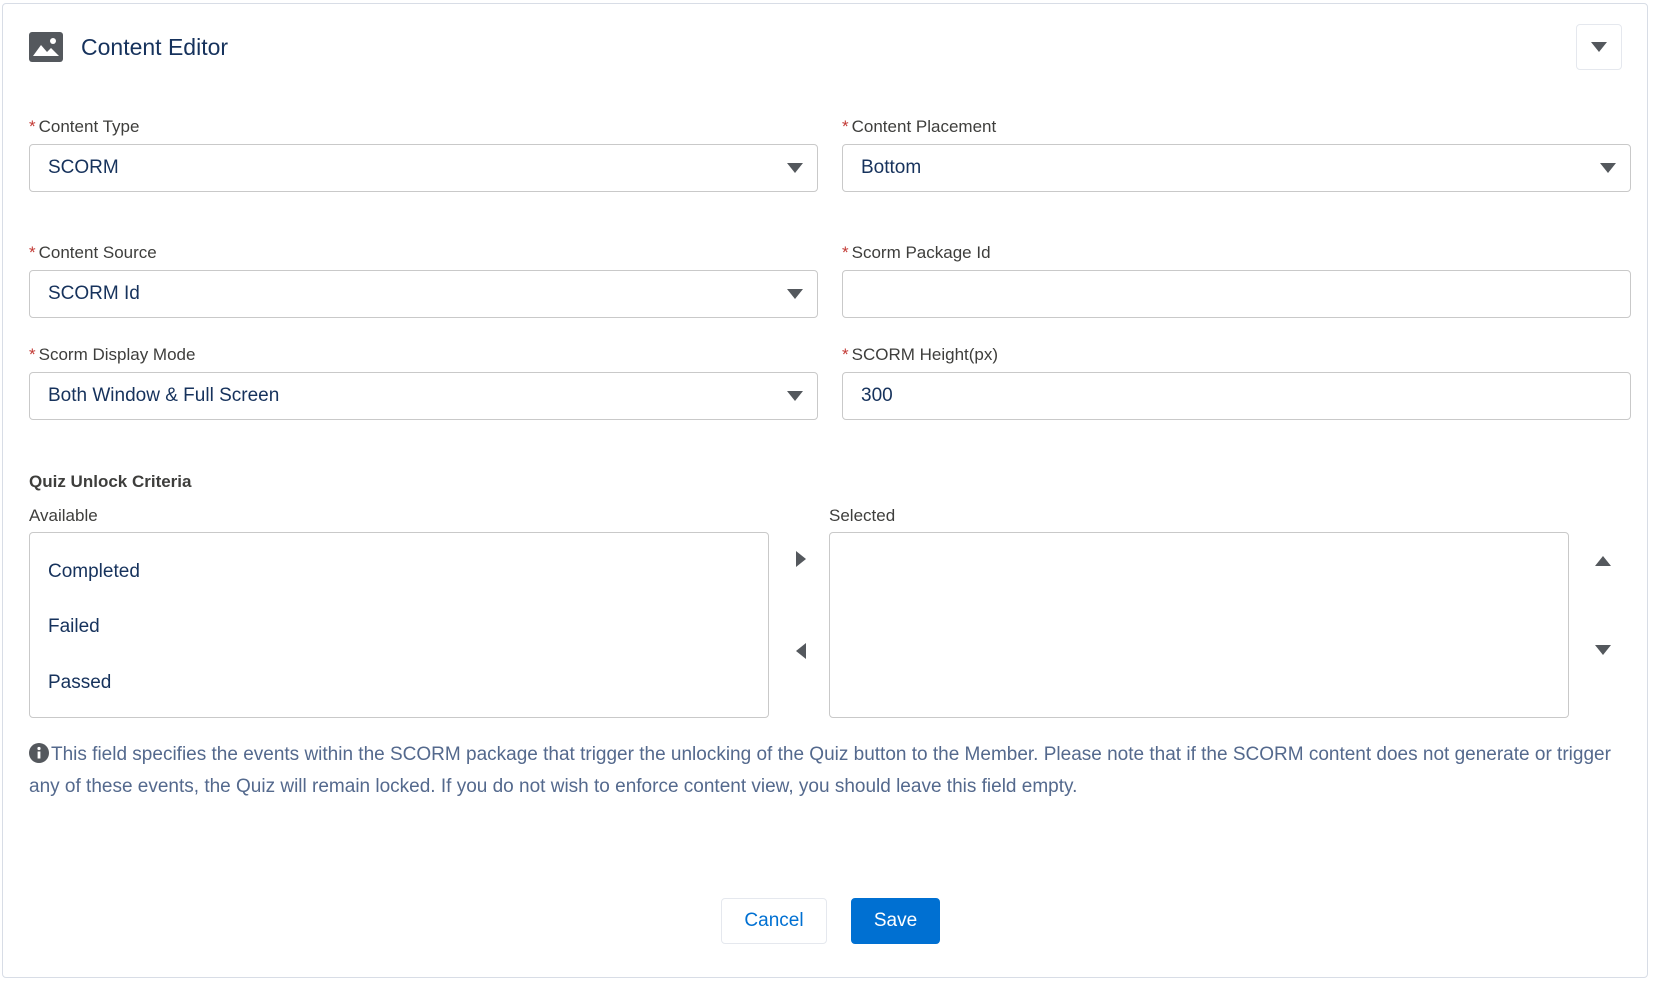 The width and height of the screenshot is (1654, 982). I want to click on header-menu-button, so click(1599, 47).